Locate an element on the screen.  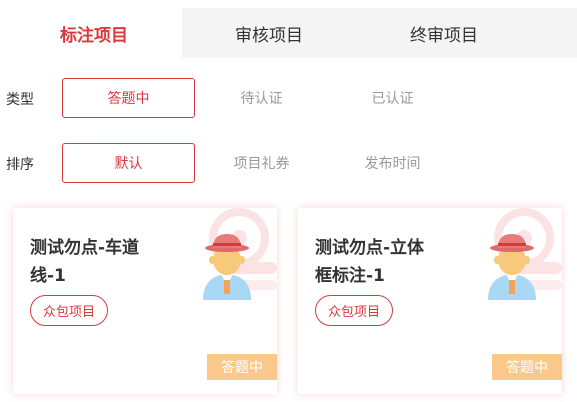
tab-final-review-projects: 终审项目 is located at coordinates (444, 33).